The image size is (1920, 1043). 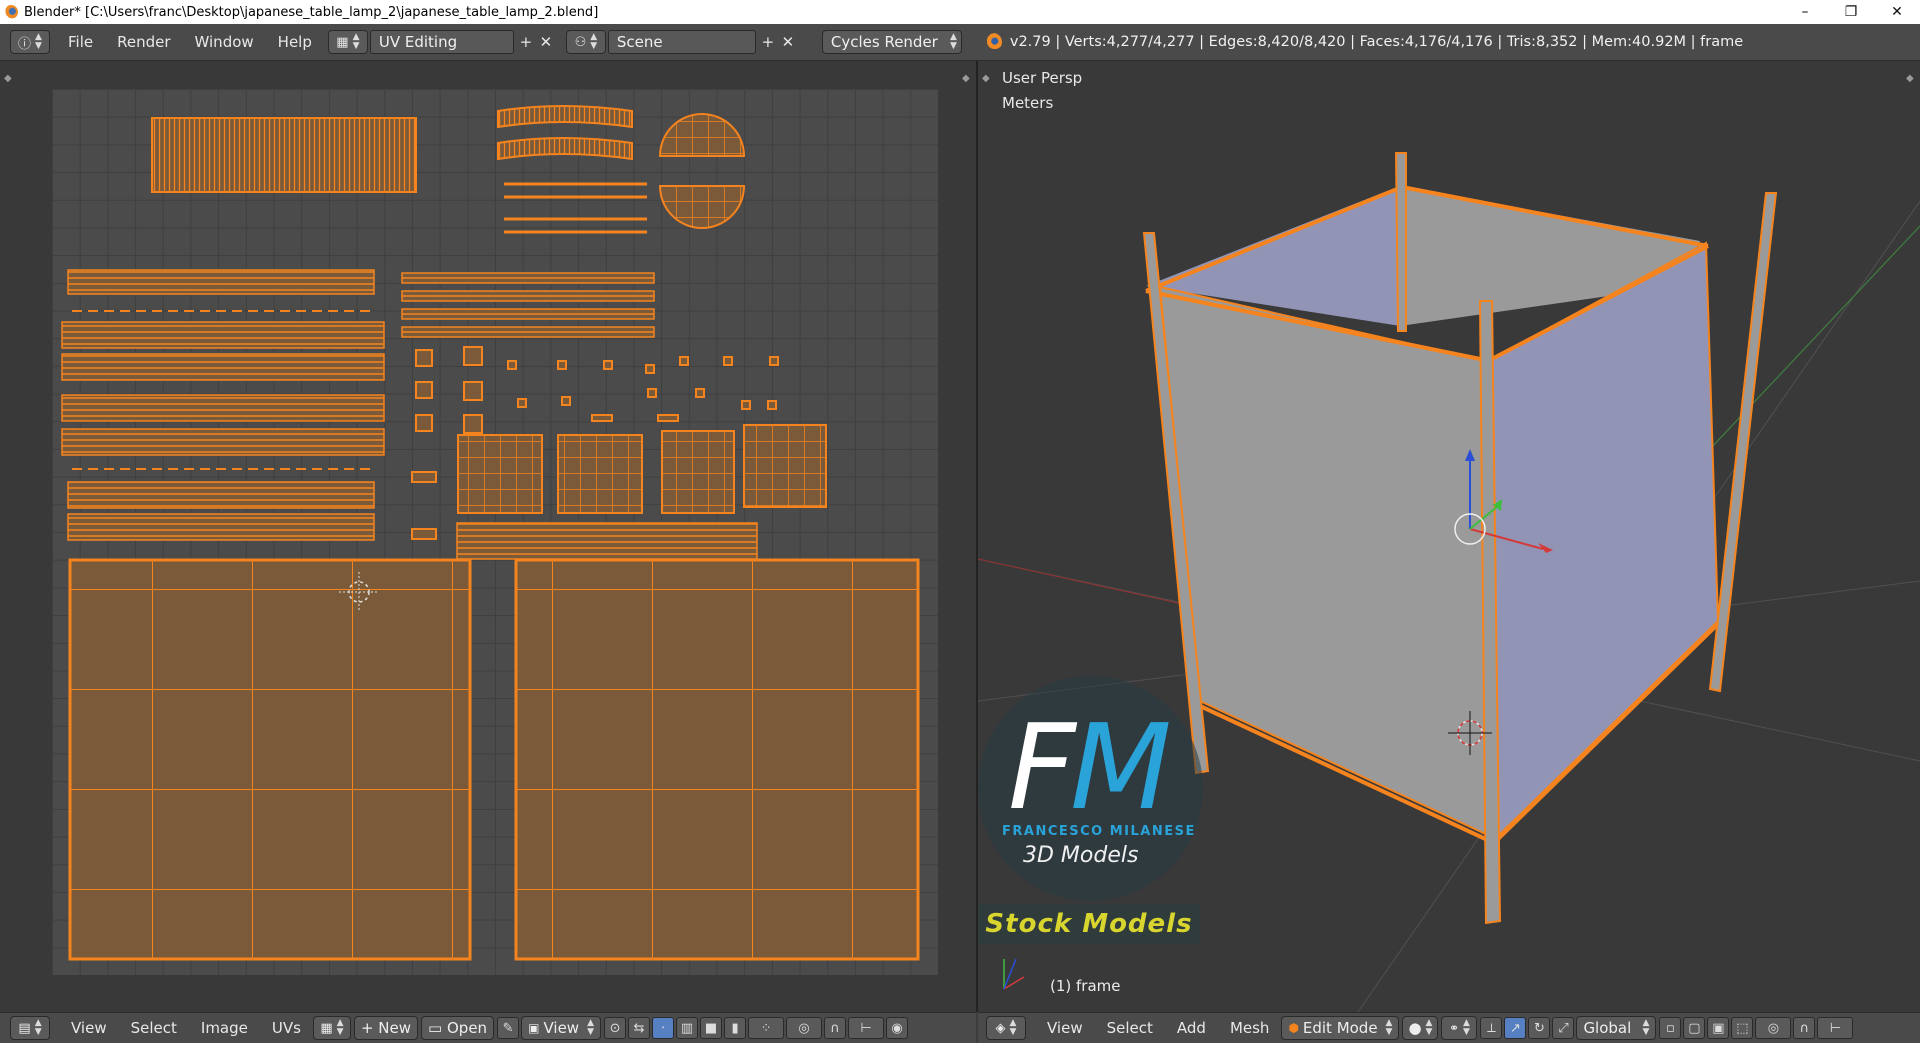 What do you see at coordinates (735, 1028) in the screenshot?
I see `island-select-icon: ▮` at bounding box center [735, 1028].